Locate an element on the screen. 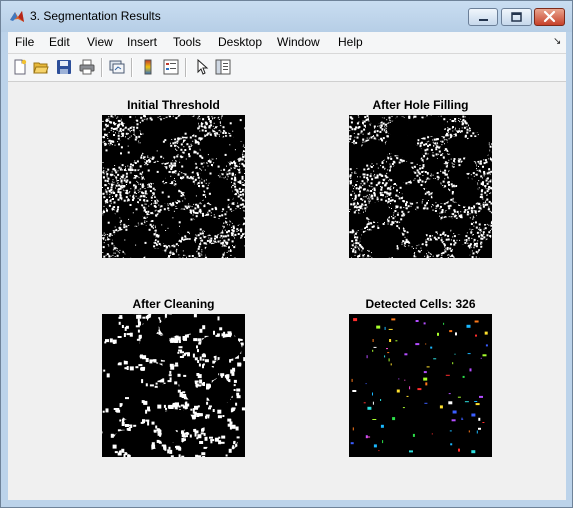 This screenshot has width=573, height=508. pointer-icon is located at coordinates (202, 66).